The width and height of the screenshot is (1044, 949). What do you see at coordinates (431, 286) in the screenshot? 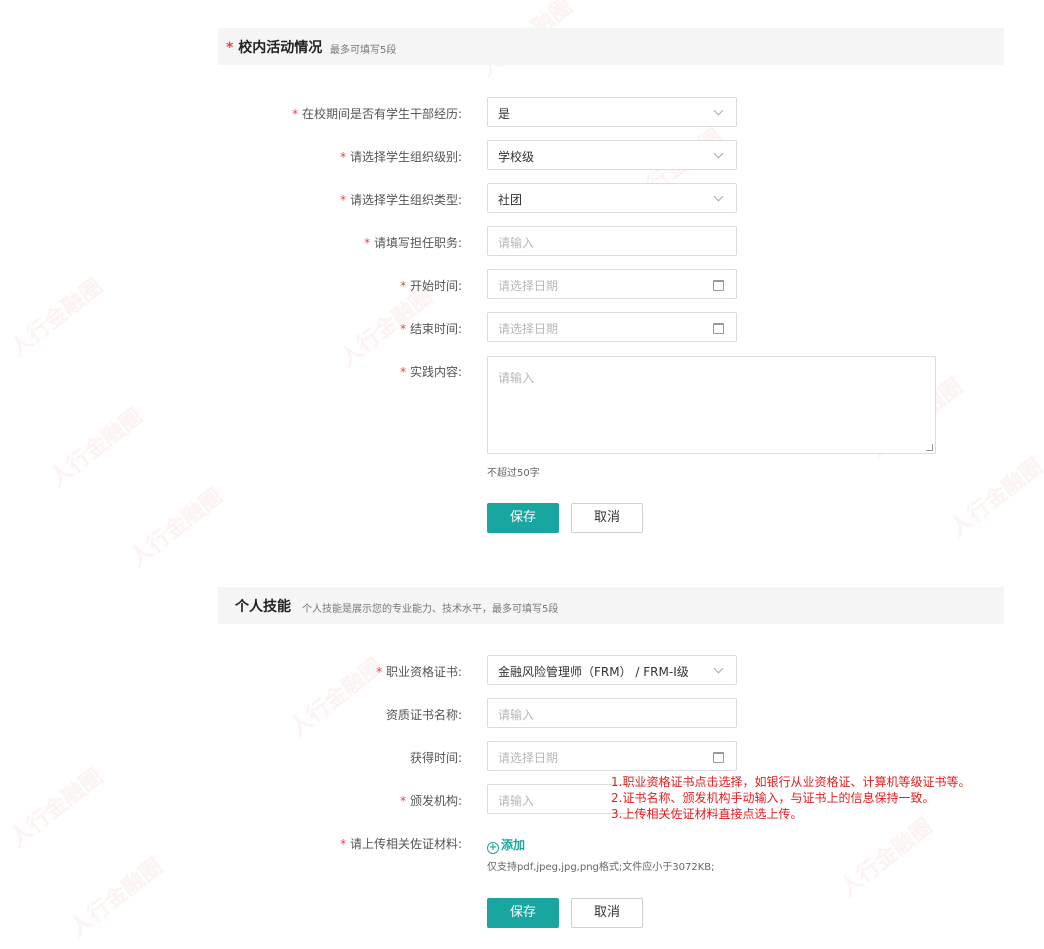
I see `start-date-label: * 开始时间:` at bounding box center [431, 286].